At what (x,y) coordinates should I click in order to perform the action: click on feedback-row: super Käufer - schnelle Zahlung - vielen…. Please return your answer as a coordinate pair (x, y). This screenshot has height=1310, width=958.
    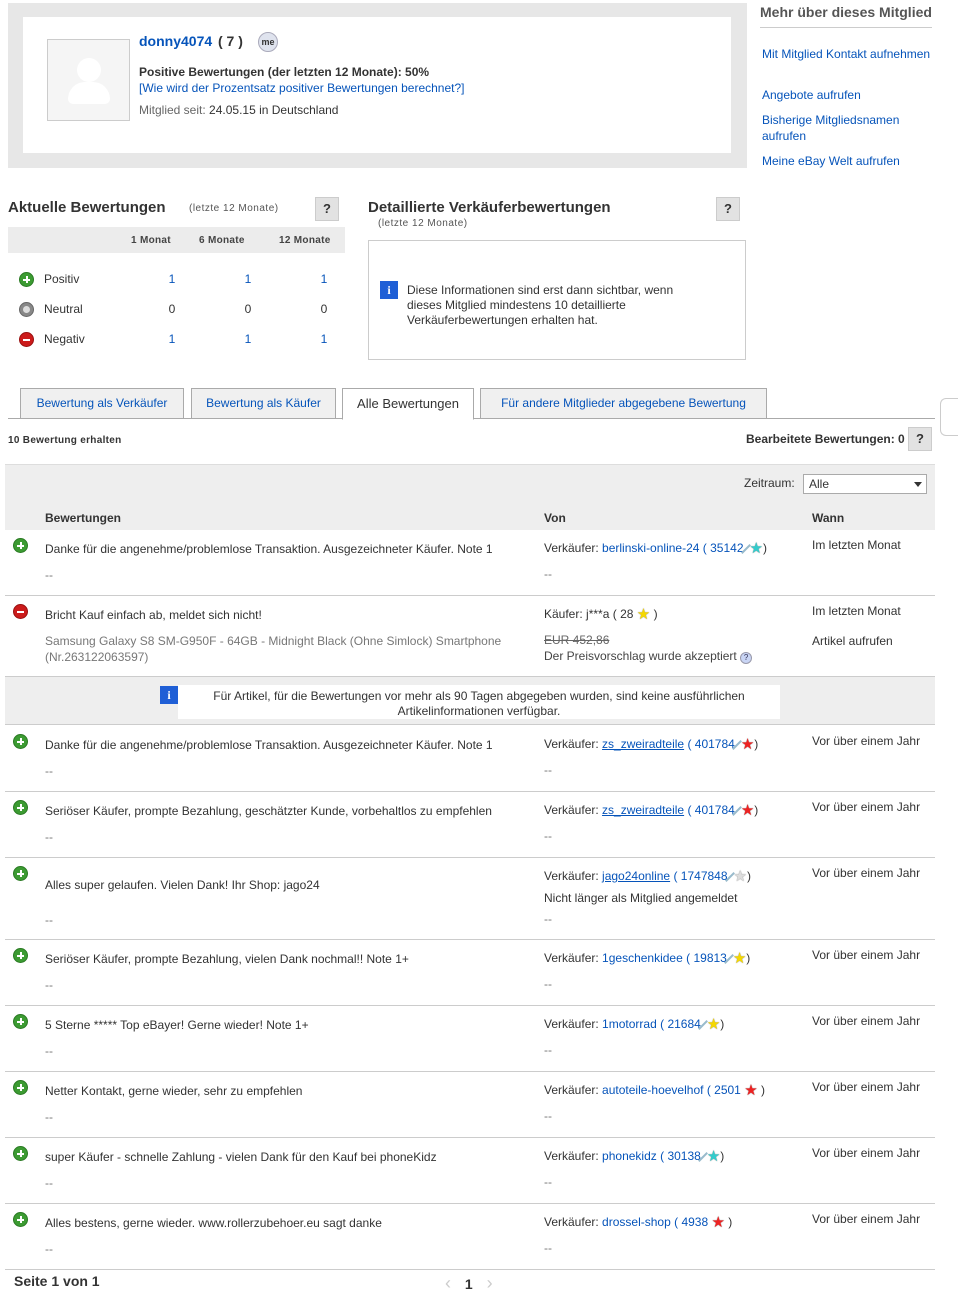
    Looking at the image, I should click on (470, 1171).